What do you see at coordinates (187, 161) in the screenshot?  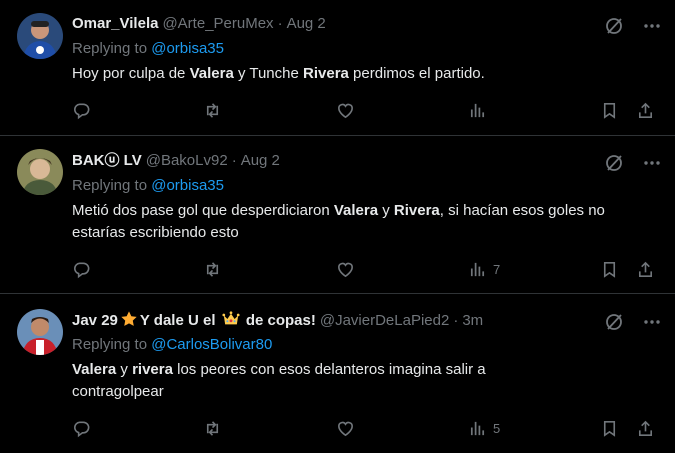 I see `handle: @BakoLv92` at bounding box center [187, 161].